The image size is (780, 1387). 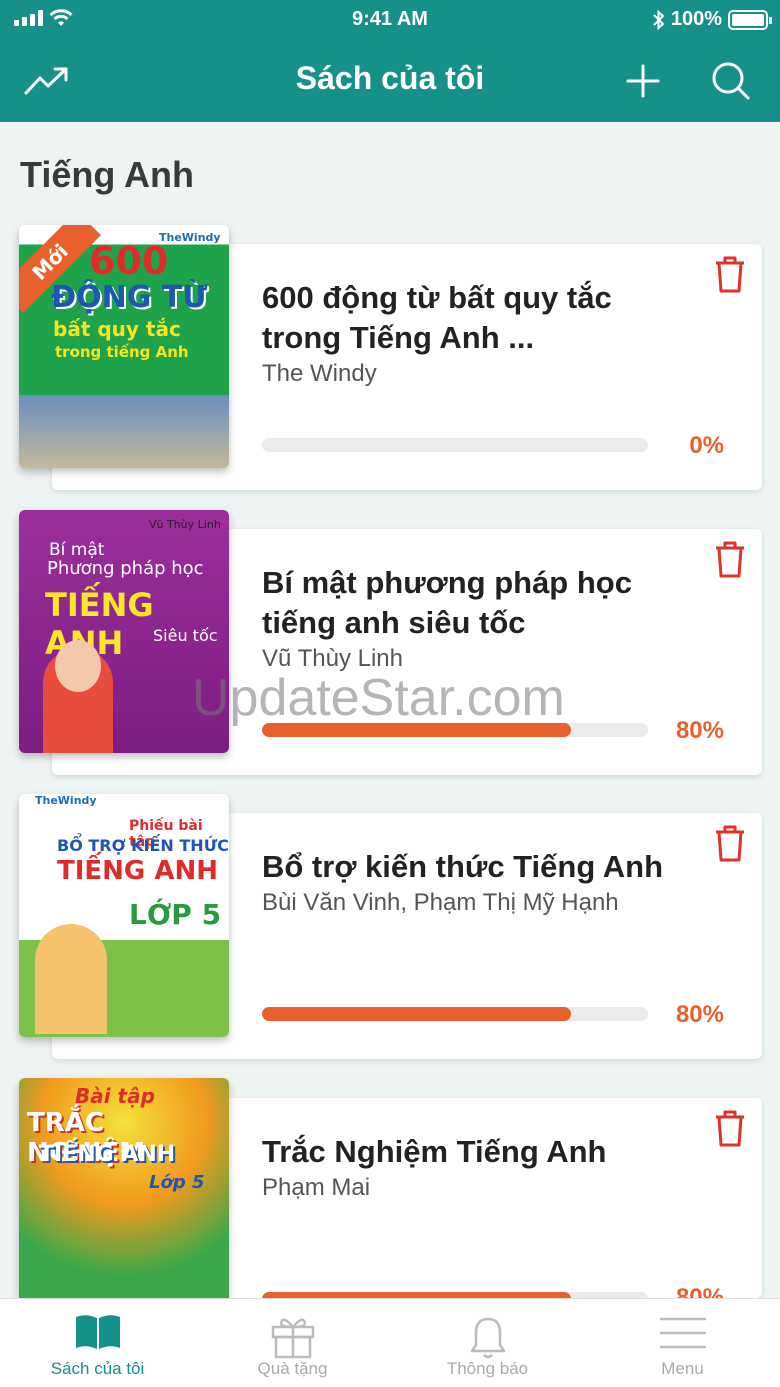 What do you see at coordinates (122, 352) in the screenshot?
I see `cover-line4: trong tiếng Anh` at bounding box center [122, 352].